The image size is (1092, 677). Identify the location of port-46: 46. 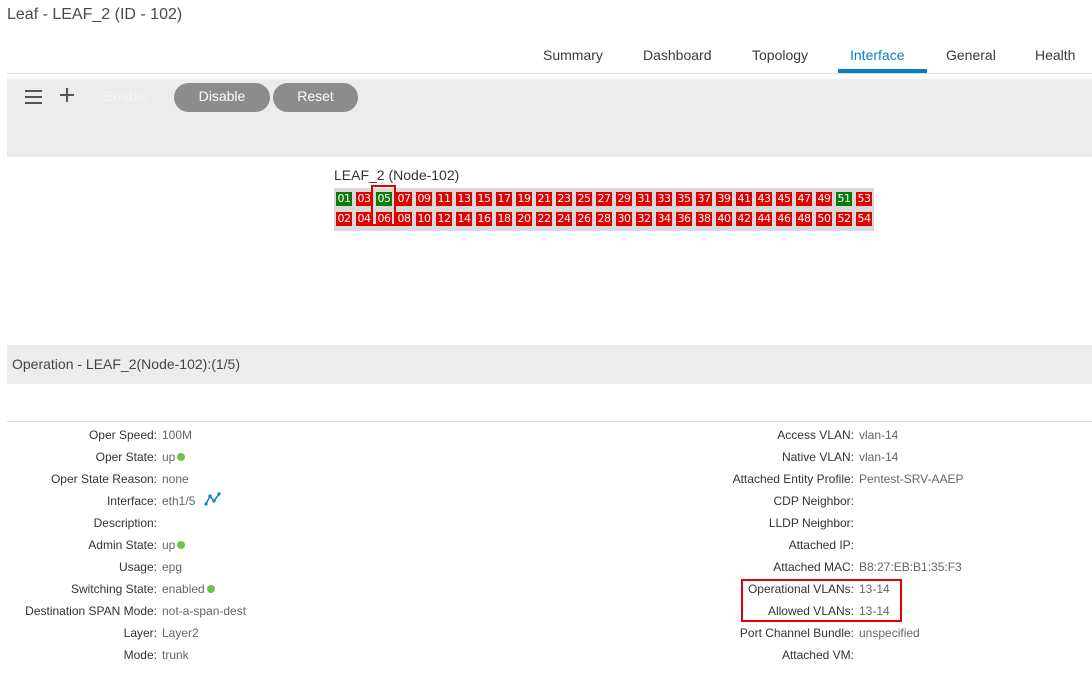
(784, 219).